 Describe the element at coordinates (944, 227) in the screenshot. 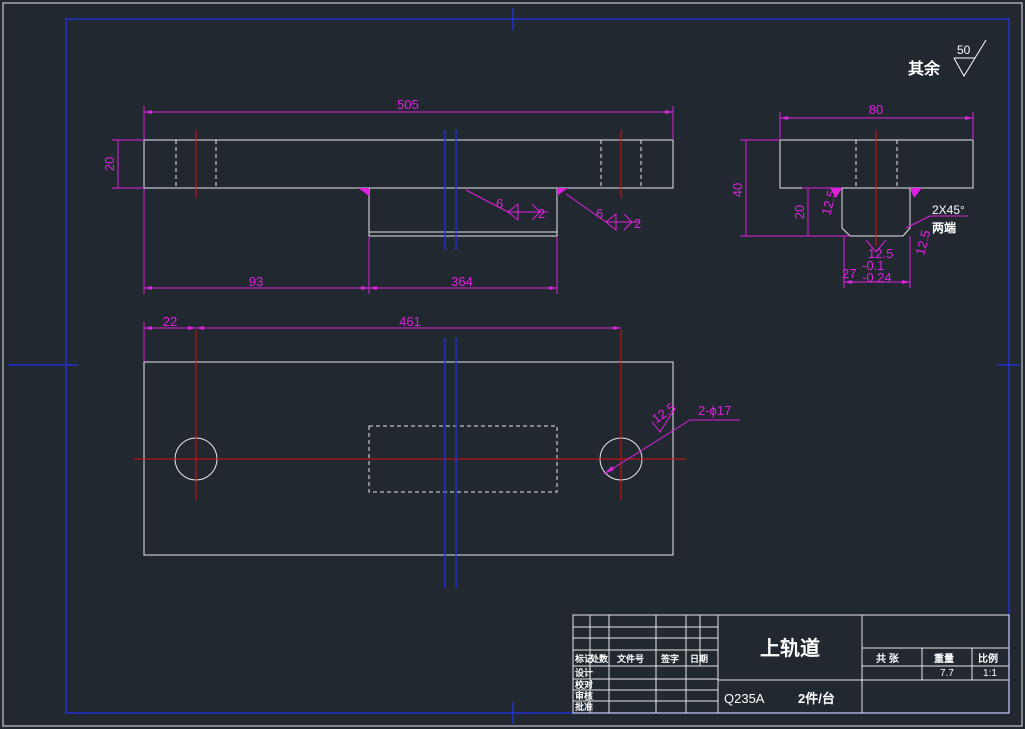

I see `chamfer-note: 两端` at that location.